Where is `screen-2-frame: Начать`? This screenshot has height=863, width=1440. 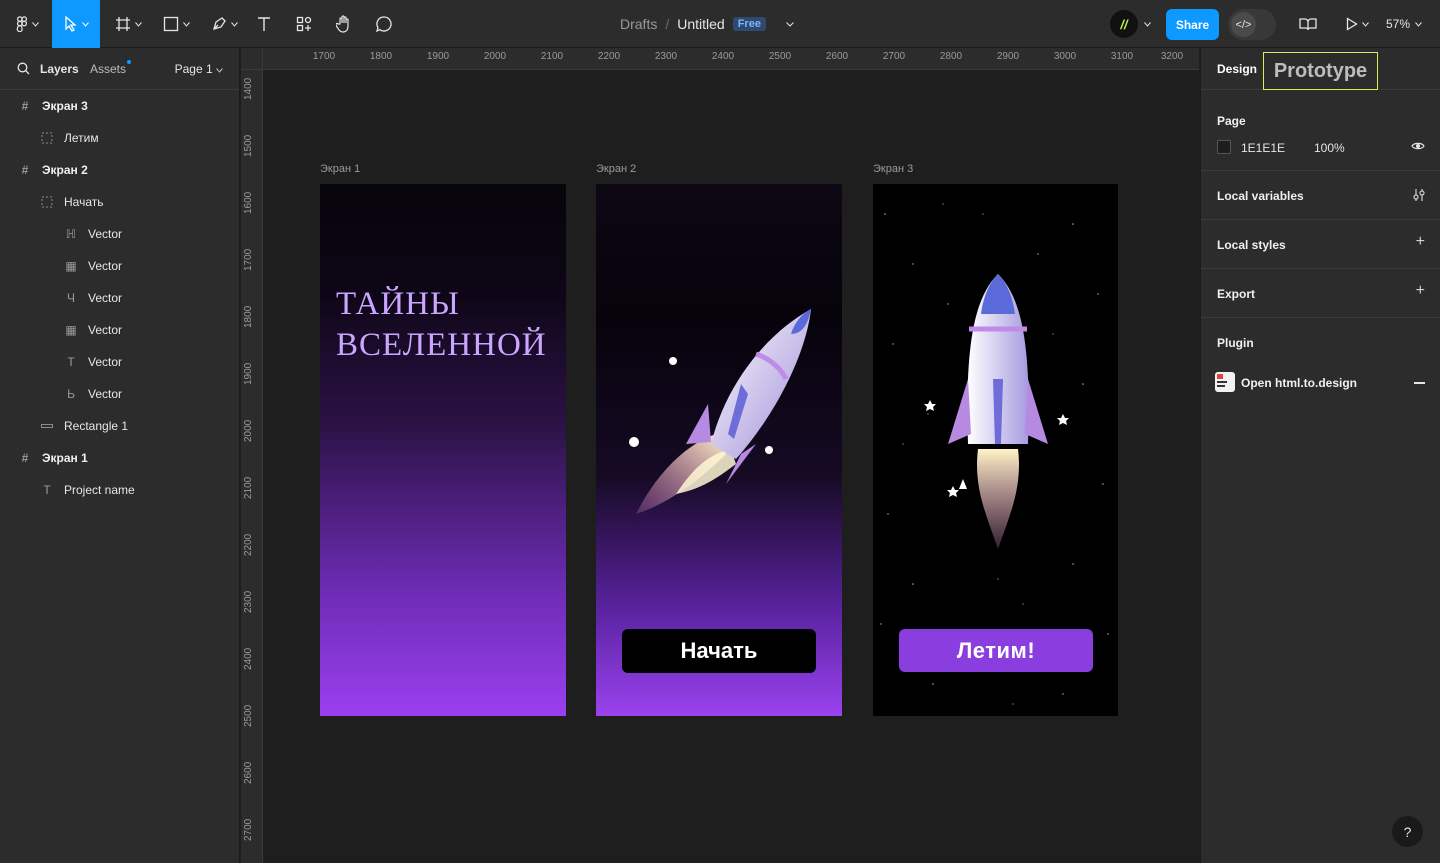
screen-2-frame: Начать is located at coordinates (719, 450).